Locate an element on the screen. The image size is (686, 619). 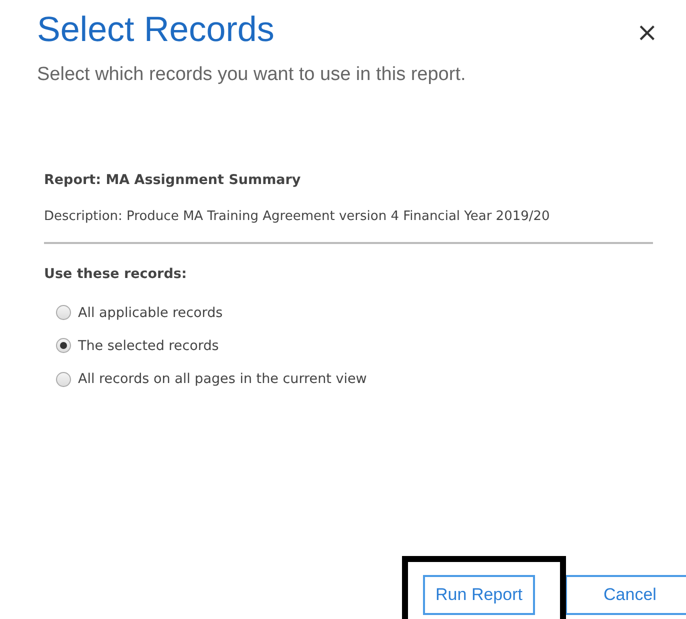
report-name: Report: MA Assignment Summary is located at coordinates (173, 180).